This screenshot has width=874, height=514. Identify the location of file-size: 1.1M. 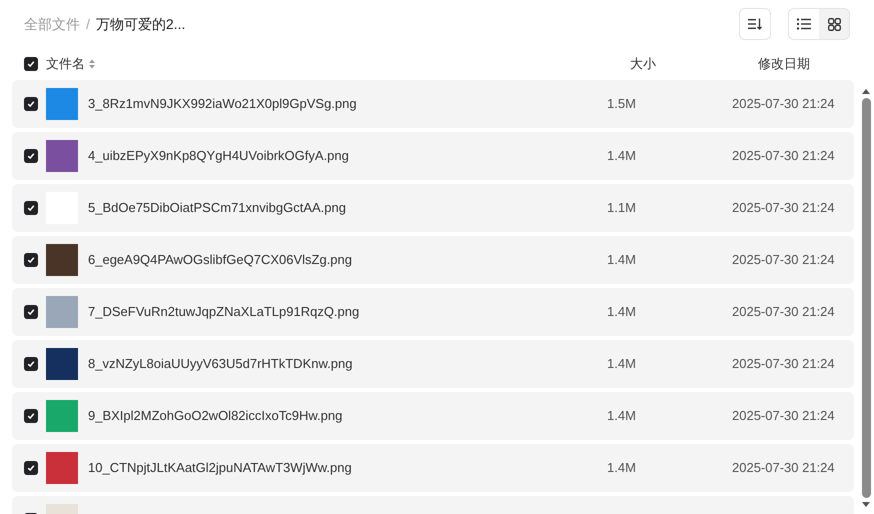
(622, 208).